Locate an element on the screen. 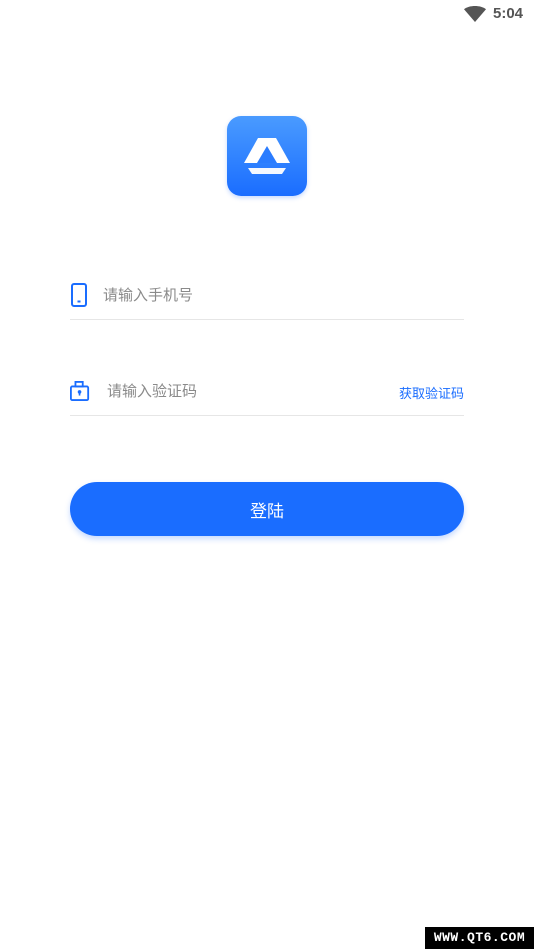  phone-icon is located at coordinates (79, 295).